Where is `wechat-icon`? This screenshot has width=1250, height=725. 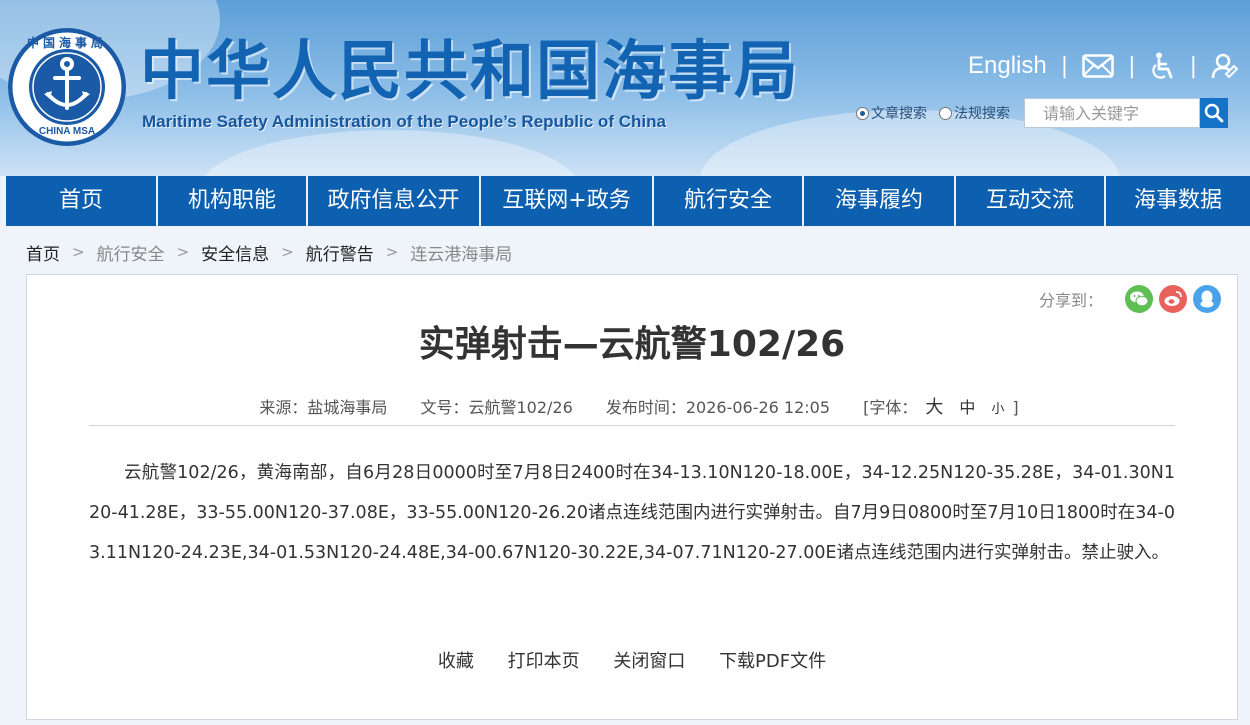
wechat-icon is located at coordinates (1139, 299).